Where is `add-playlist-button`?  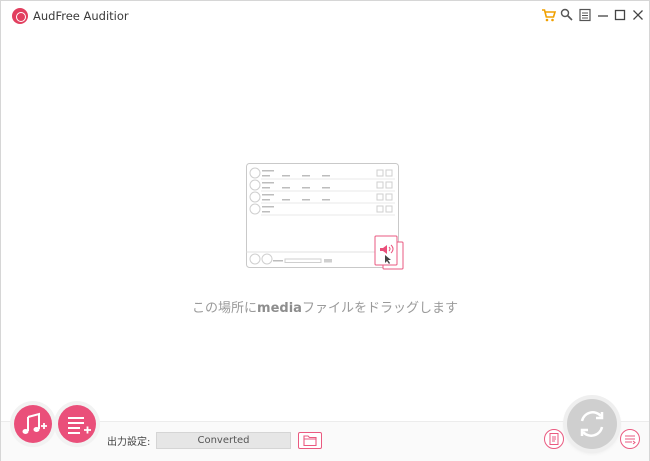 add-playlist-button is located at coordinates (77, 424).